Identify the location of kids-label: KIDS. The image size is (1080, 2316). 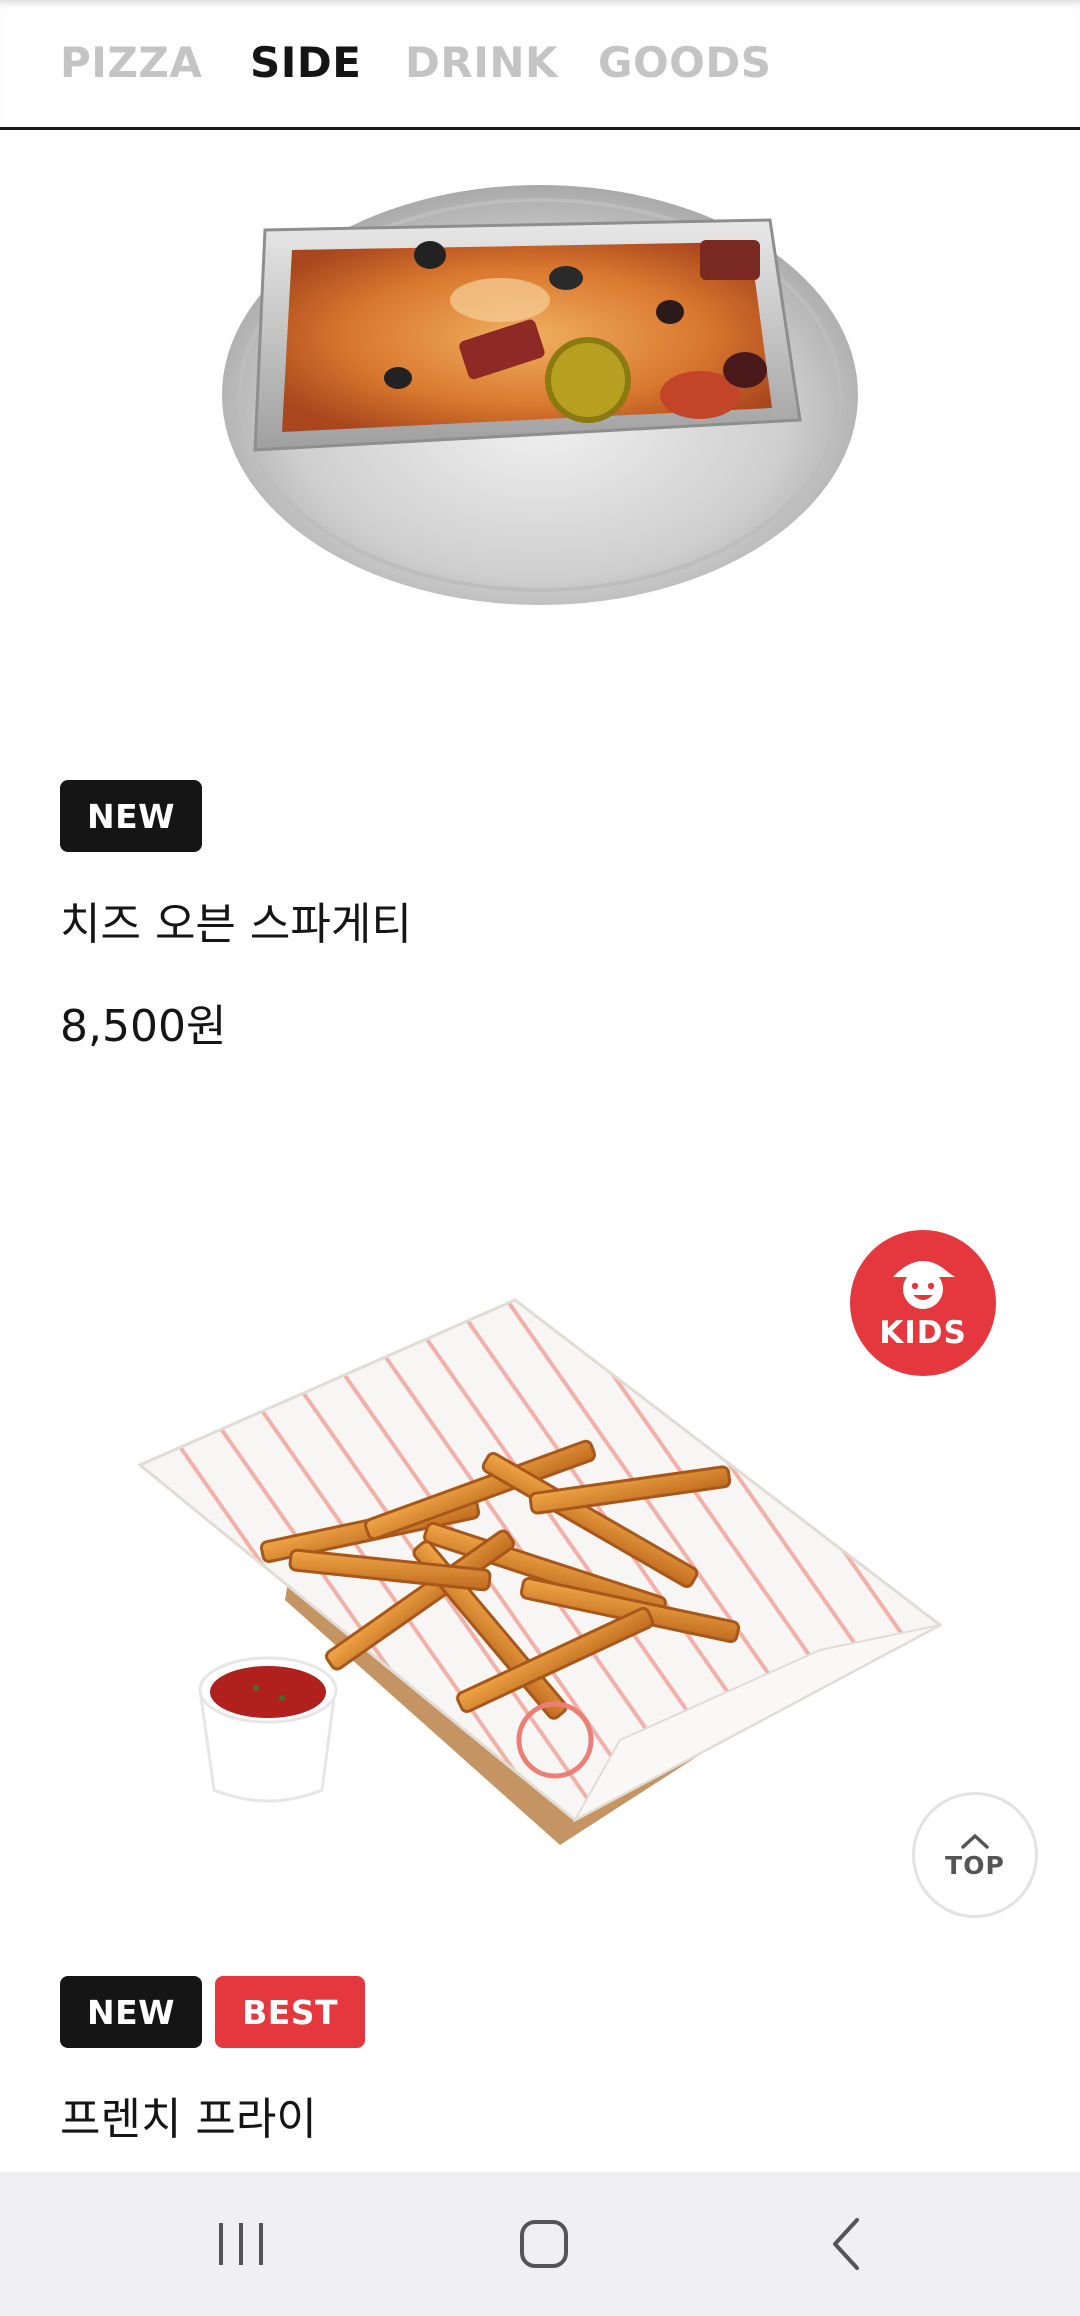
(923, 1333).